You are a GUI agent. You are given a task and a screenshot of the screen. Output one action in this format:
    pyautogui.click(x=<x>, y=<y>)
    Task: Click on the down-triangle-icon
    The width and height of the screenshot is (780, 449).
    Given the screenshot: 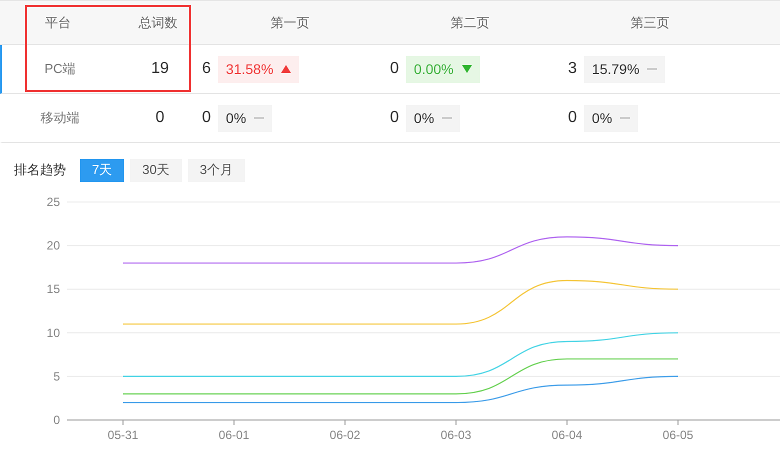 What is the action you would take?
    pyautogui.click(x=467, y=69)
    